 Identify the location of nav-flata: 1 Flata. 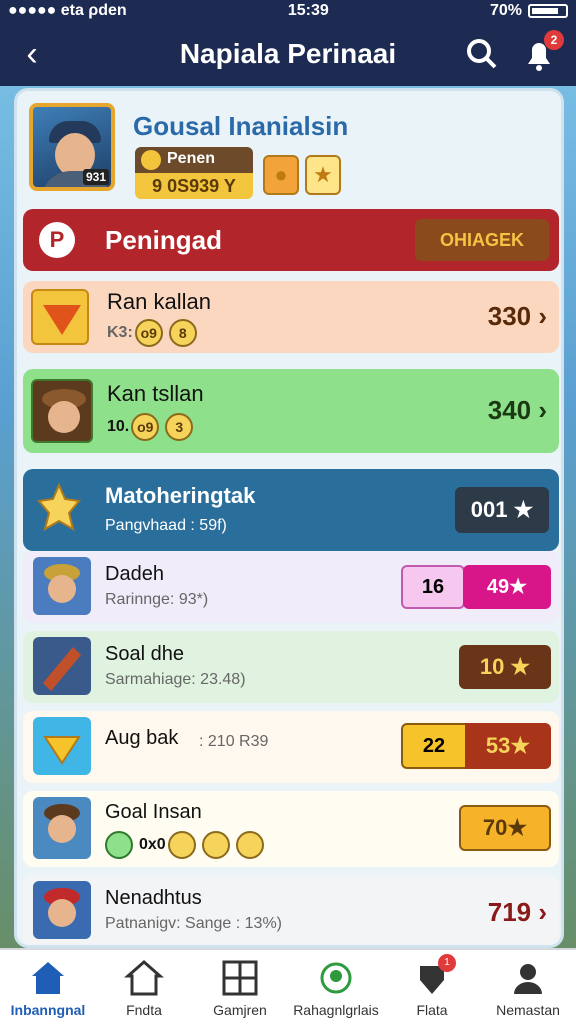
(432, 987).